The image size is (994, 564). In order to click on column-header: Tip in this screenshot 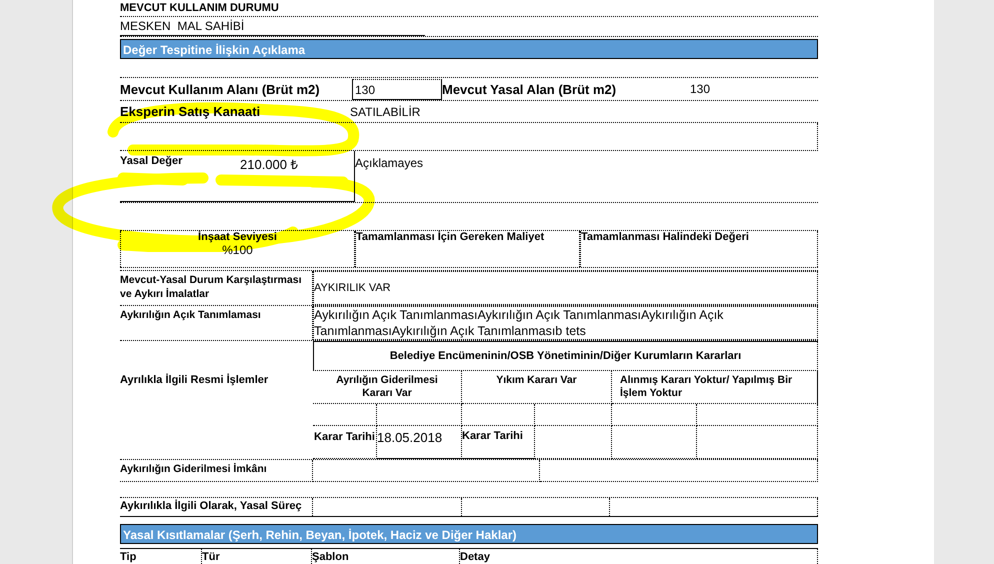, I will do `click(161, 556)`.